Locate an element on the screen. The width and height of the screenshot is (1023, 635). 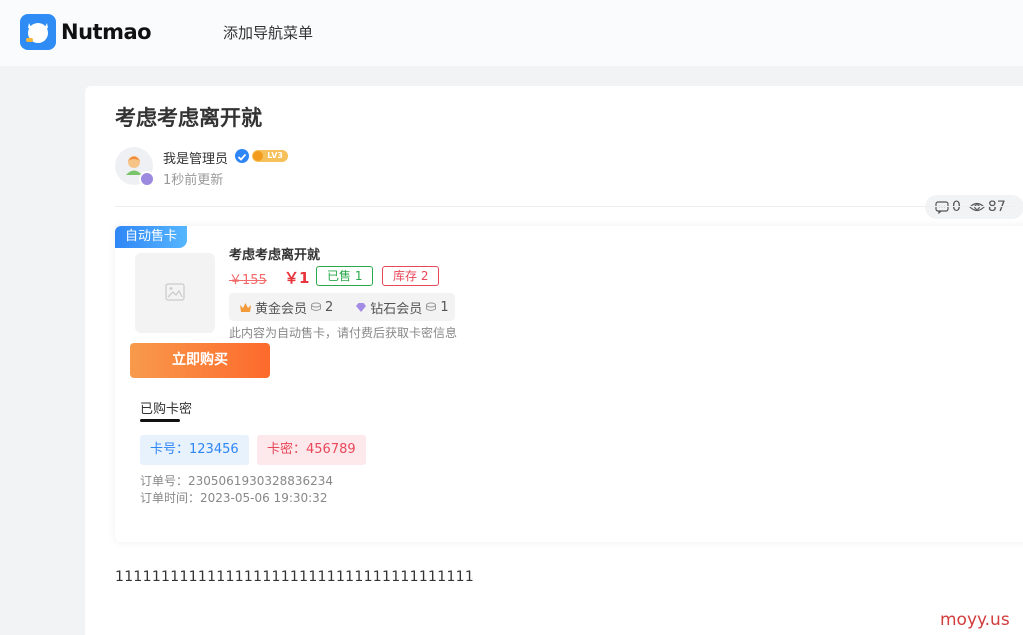
product-thumbnail is located at coordinates (175, 293).